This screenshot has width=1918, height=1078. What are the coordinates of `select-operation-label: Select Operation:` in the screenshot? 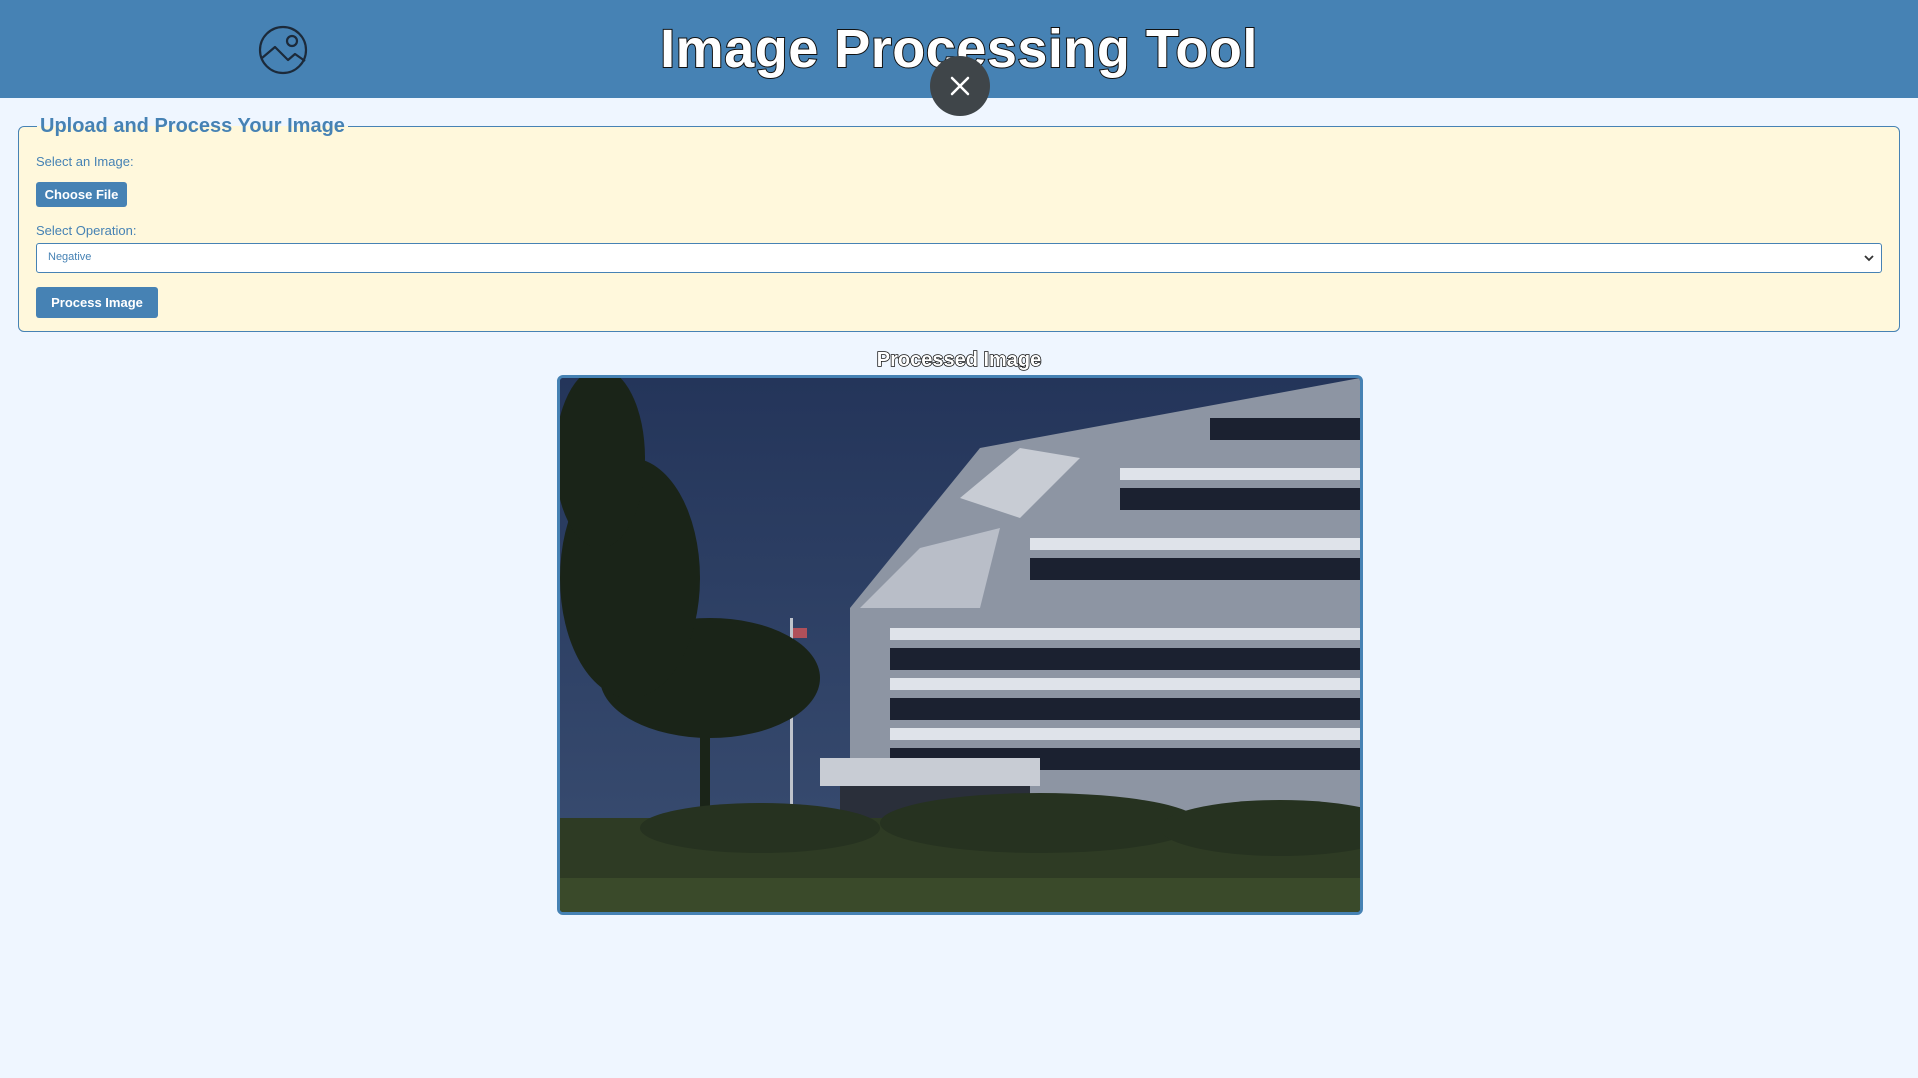 It's located at (86, 230).